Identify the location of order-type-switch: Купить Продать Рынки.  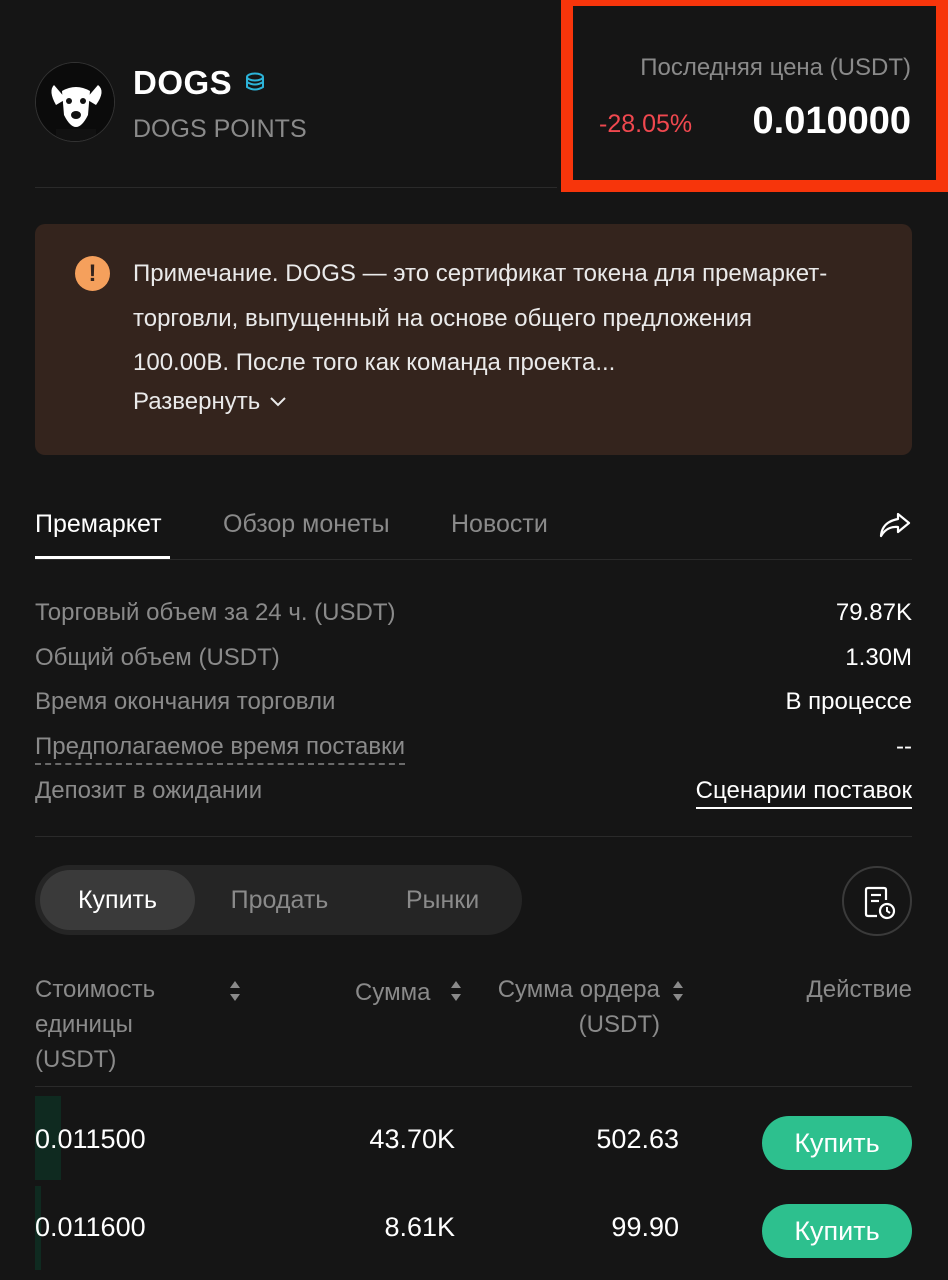
(278, 900).